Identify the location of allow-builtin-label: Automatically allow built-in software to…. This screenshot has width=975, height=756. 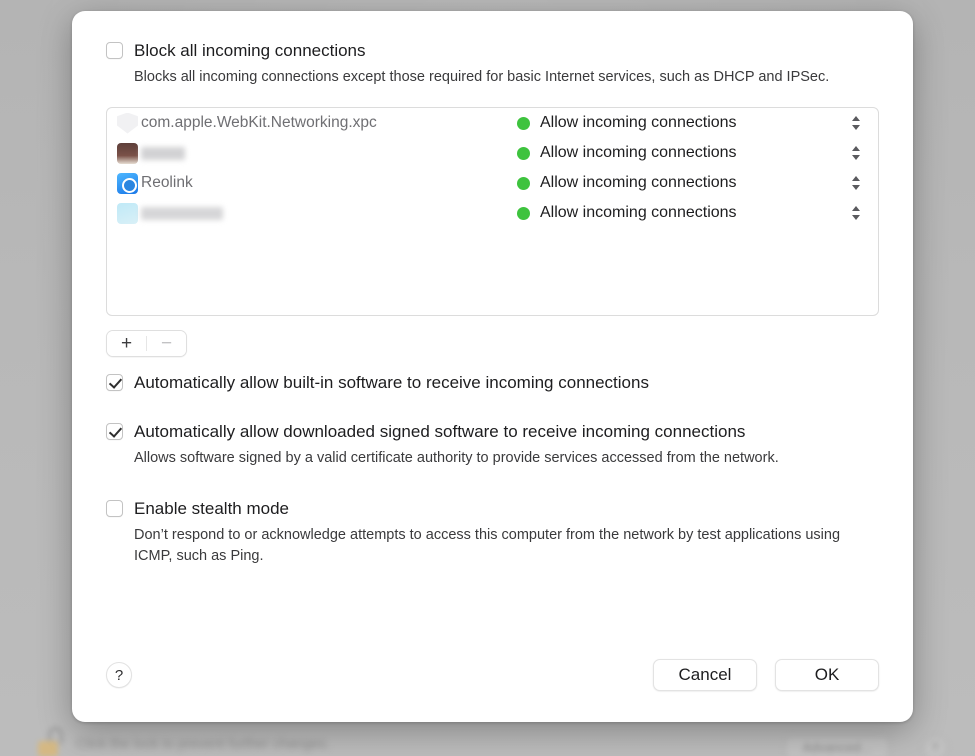
(391, 382).